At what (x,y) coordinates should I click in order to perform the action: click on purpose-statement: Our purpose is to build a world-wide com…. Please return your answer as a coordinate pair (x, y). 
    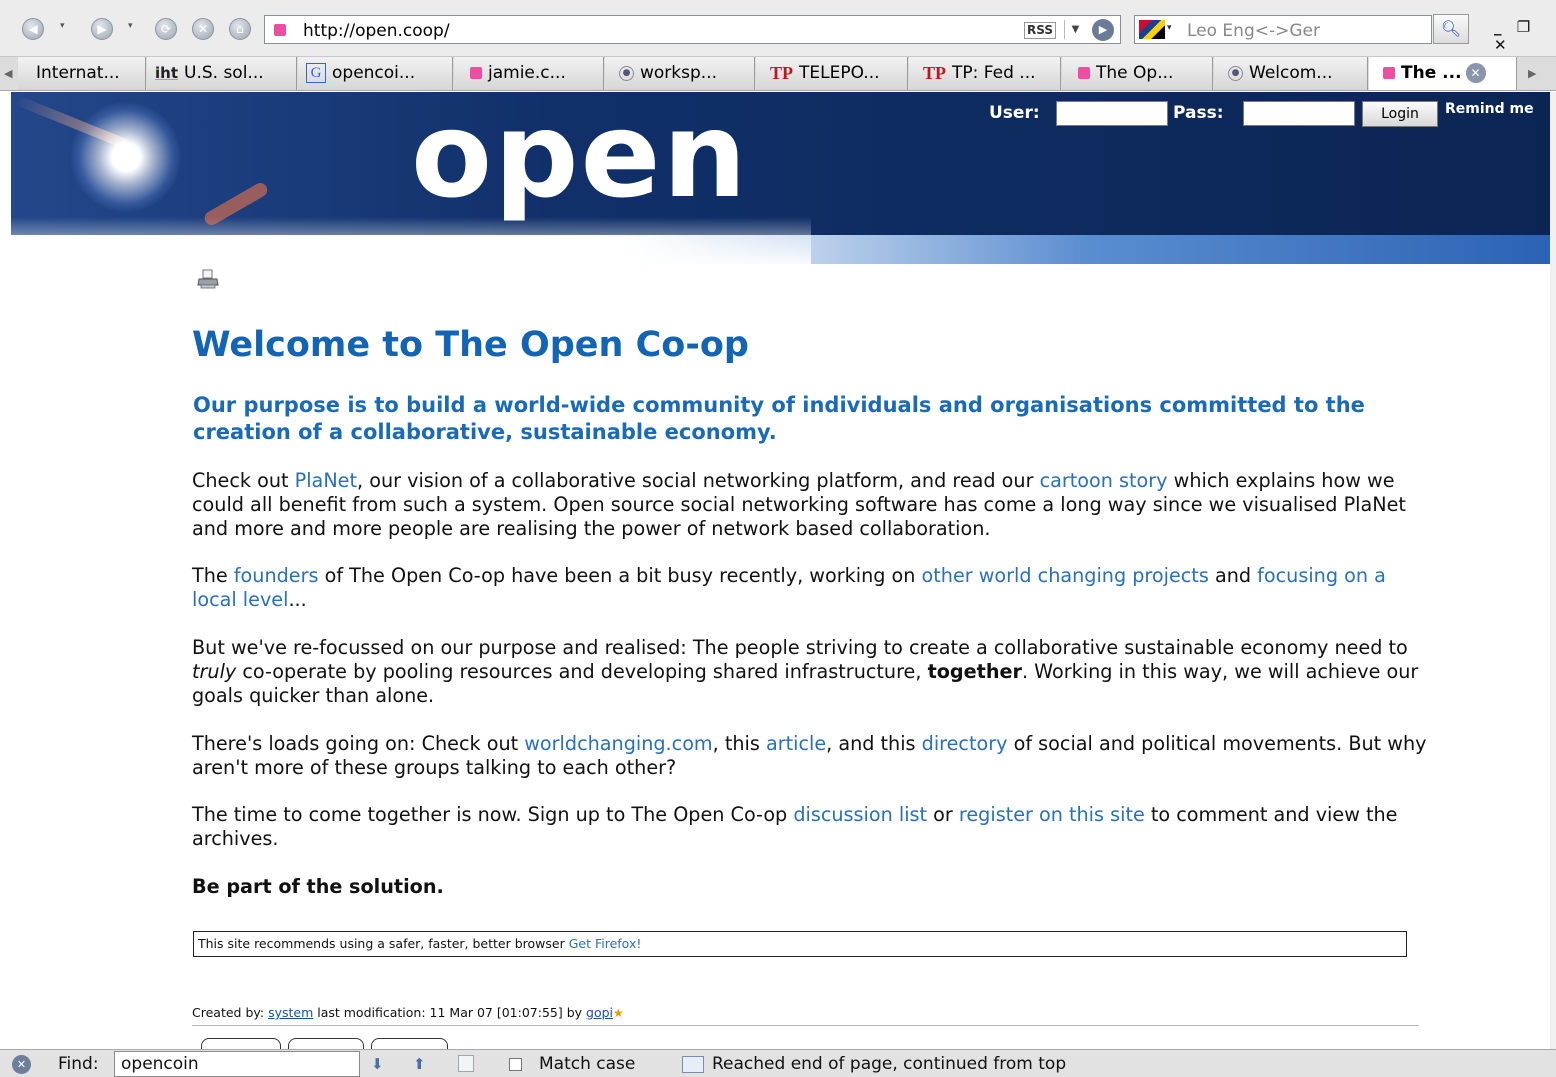
    Looking at the image, I should click on (779, 418).